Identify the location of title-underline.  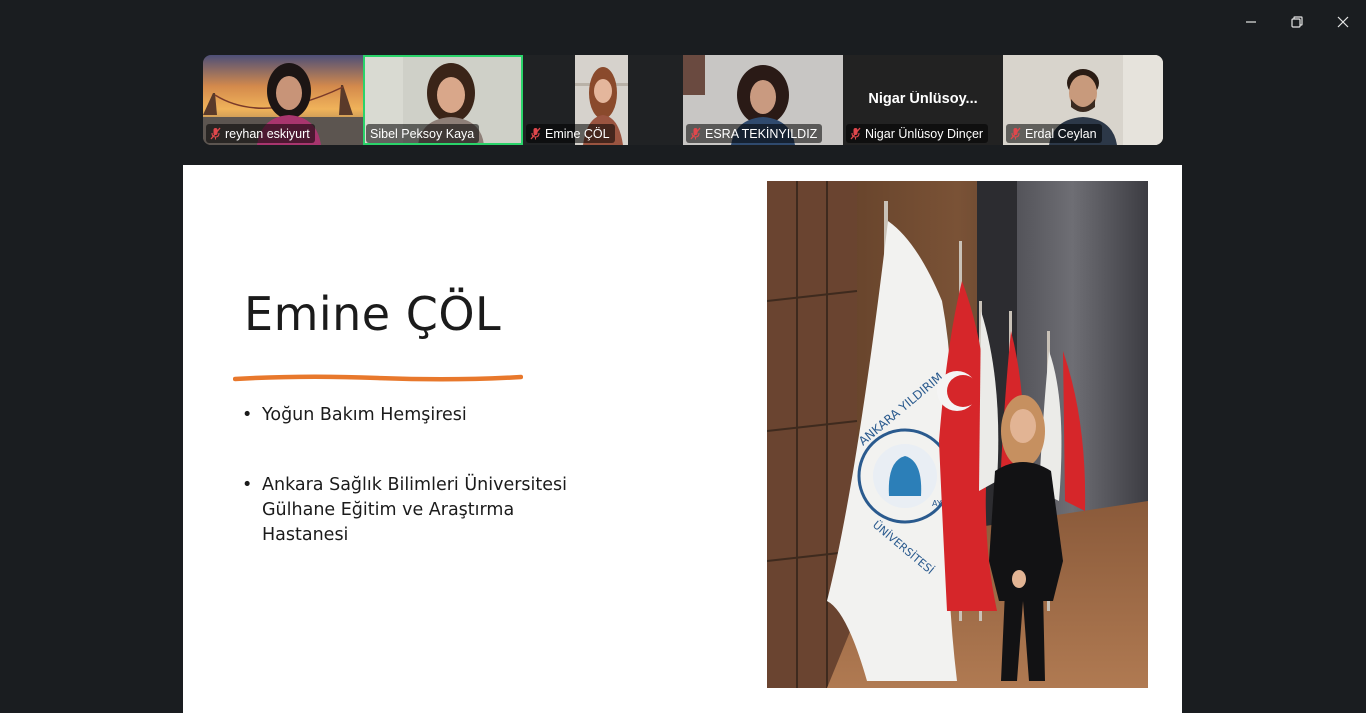
(378, 378).